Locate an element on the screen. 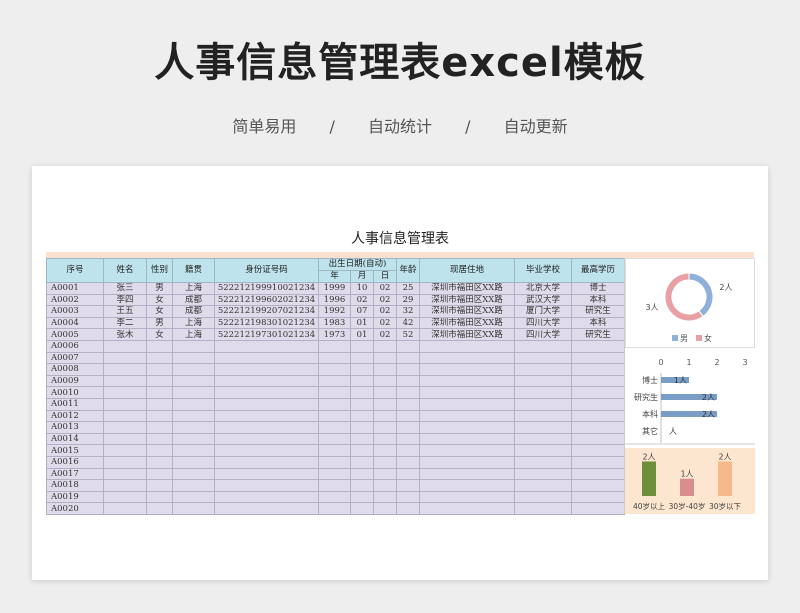 The height and width of the screenshot is (613, 800). header-address: 现居住地 is located at coordinates (467, 270).